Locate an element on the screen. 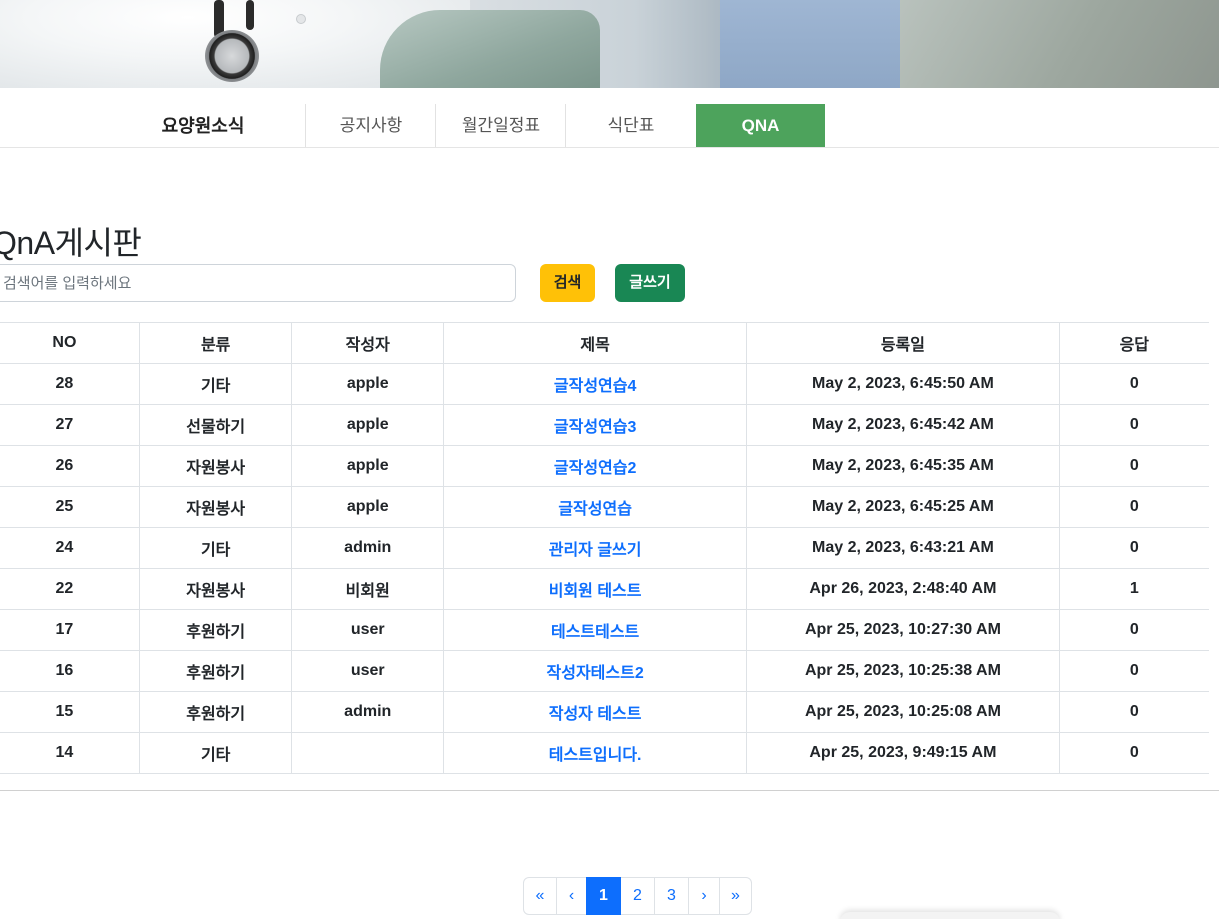 This screenshot has height=919, width=1219. tab-notice: 공지사항 is located at coordinates (370, 126).